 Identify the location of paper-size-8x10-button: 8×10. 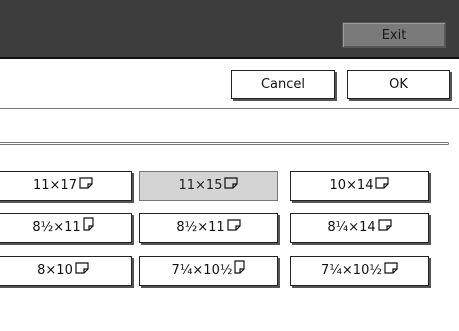
(66, 271).